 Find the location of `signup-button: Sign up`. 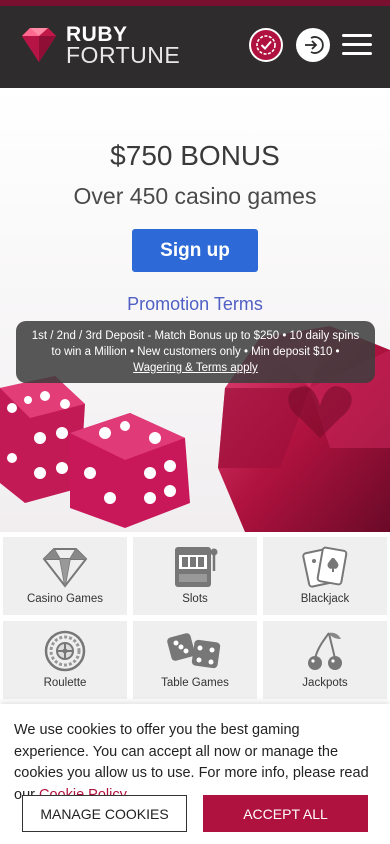

signup-button: Sign up is located at coordinates (195, 250).